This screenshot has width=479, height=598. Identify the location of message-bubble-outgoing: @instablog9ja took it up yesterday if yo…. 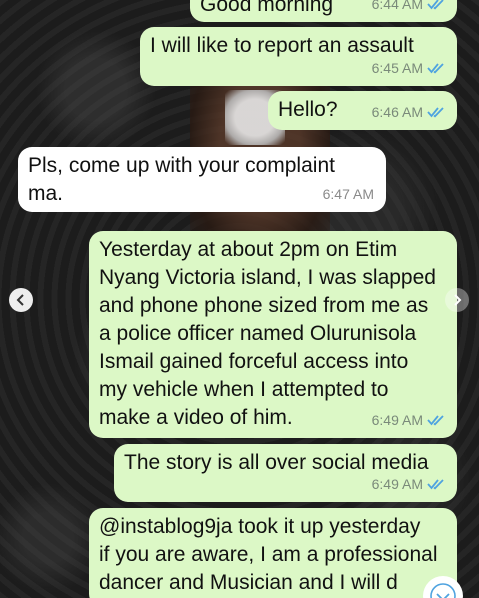
(273, 553).